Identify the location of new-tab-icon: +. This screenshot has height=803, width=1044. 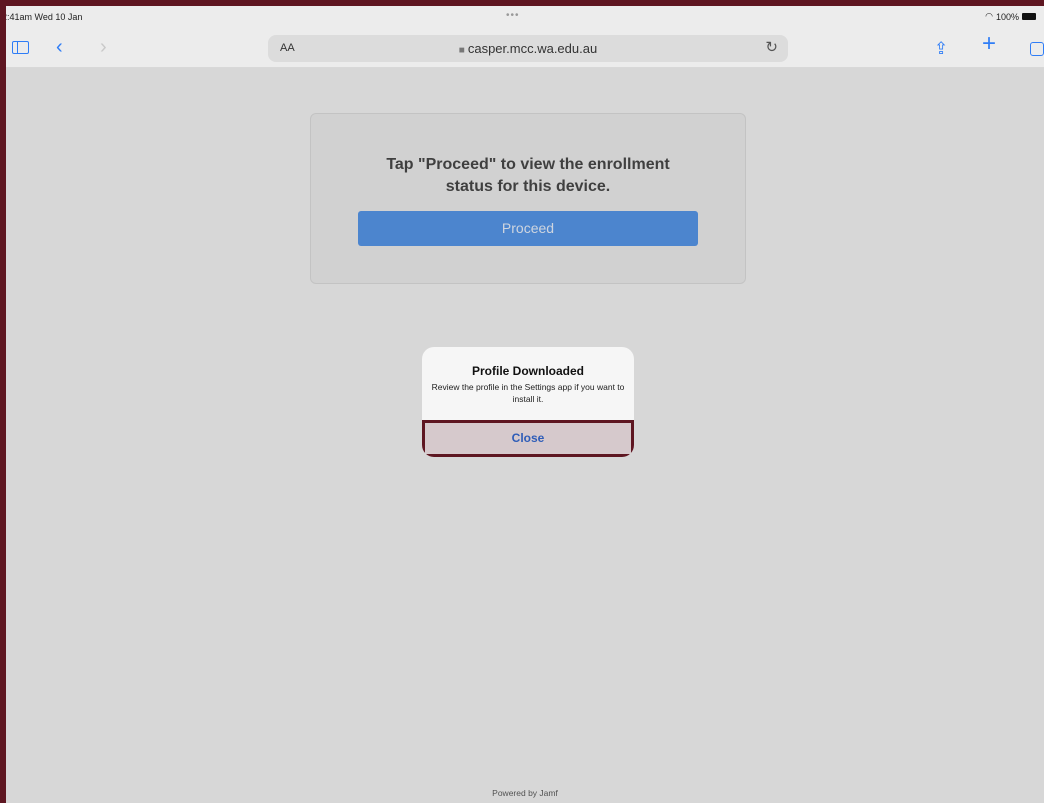
(989, 44).